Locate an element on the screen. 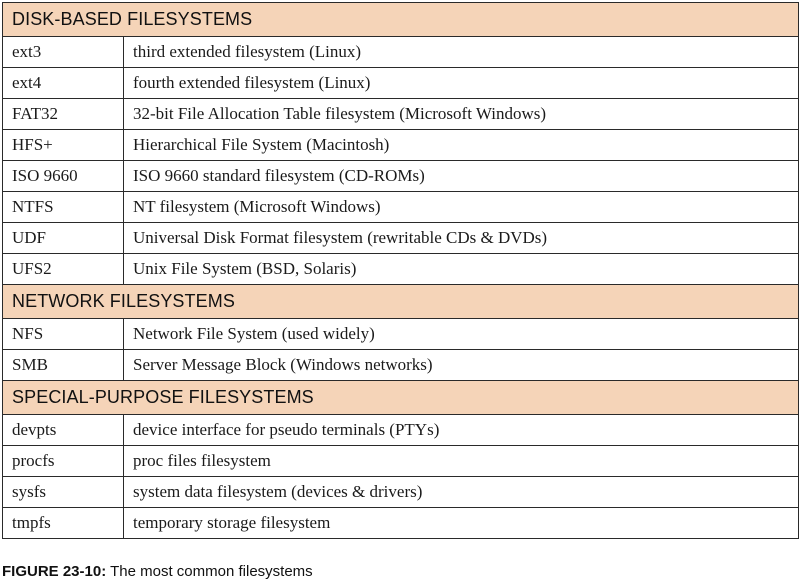 This screenshot has width=802, height=583. filesystem-name: ext4 is located at coordinates (63, 83).